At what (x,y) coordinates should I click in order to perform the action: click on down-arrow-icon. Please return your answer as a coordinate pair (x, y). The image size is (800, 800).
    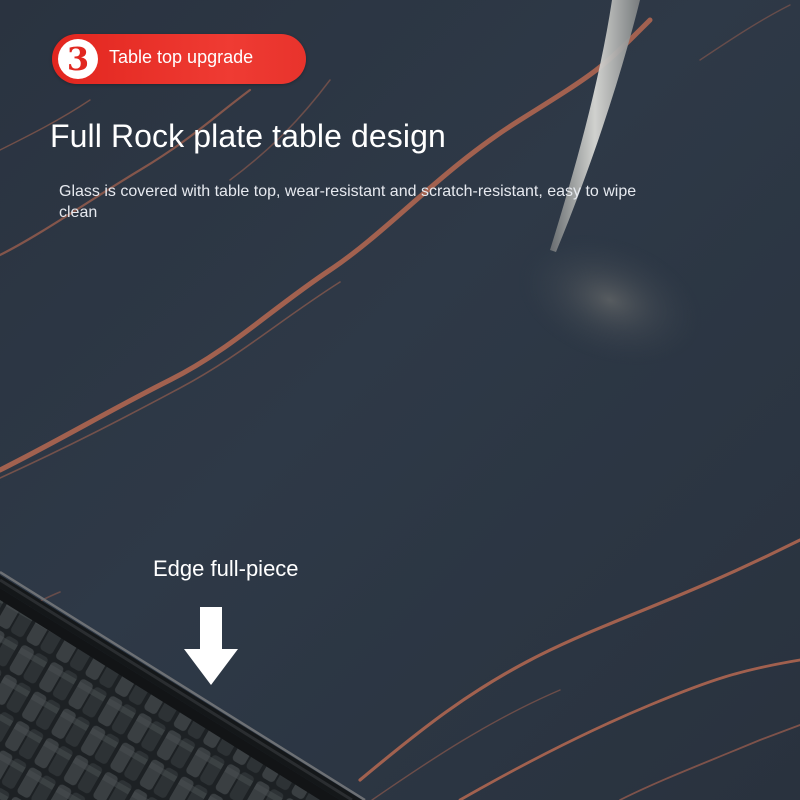
    Looking at the image, I should click on (211, 646).